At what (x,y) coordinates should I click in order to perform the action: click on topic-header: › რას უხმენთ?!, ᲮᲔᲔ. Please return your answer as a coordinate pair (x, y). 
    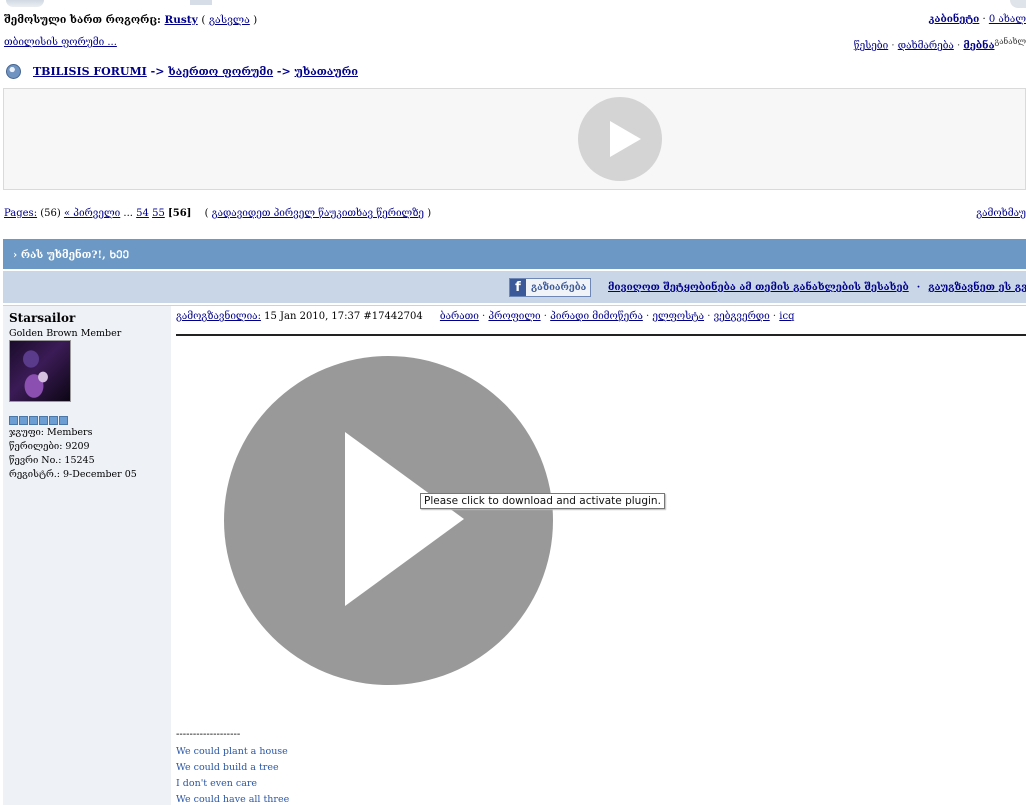
    Looking at the image, I should click on (514, 254).